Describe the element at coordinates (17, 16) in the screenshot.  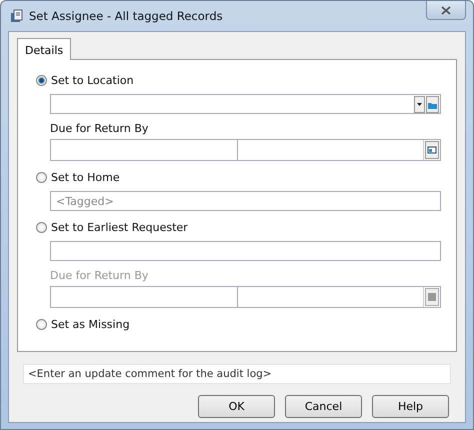
I see `document-icon` at that location.